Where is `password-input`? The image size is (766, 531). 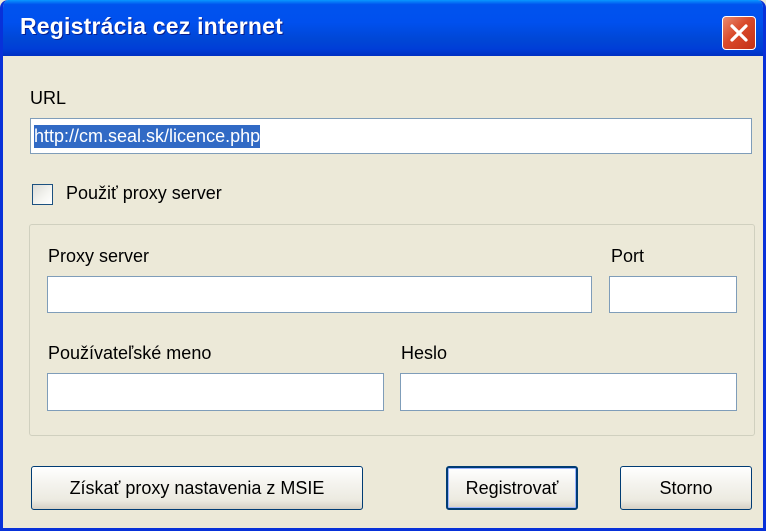 password-input is located at coordinates (568, 392).